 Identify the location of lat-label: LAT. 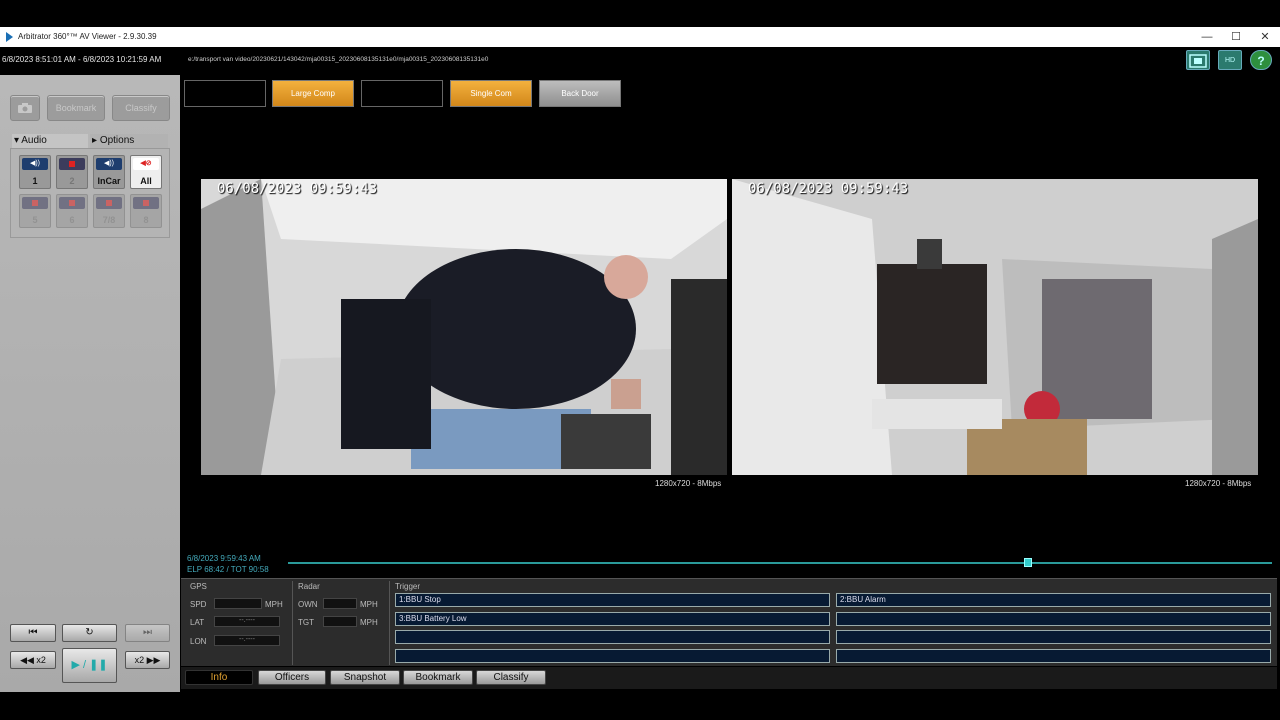
(197, 622).